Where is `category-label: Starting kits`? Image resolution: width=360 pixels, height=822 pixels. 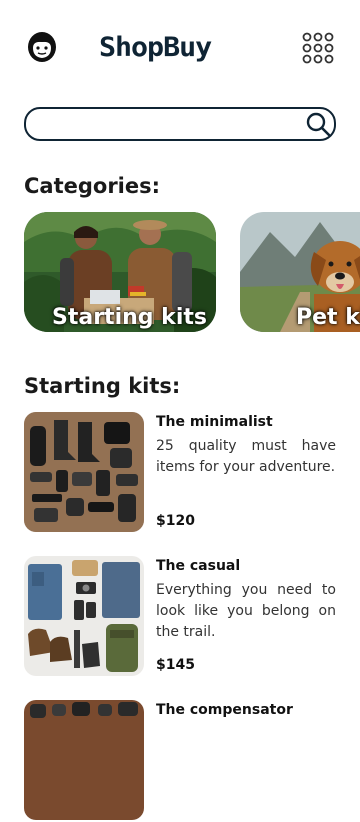 category-label: Starting kits is located at coordinates (129, 317).